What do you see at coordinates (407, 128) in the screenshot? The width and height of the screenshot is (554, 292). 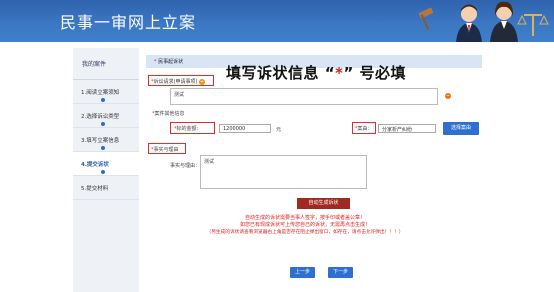 I see `cause-input: 分家析产纠纷` at bounding box center [407, 128].